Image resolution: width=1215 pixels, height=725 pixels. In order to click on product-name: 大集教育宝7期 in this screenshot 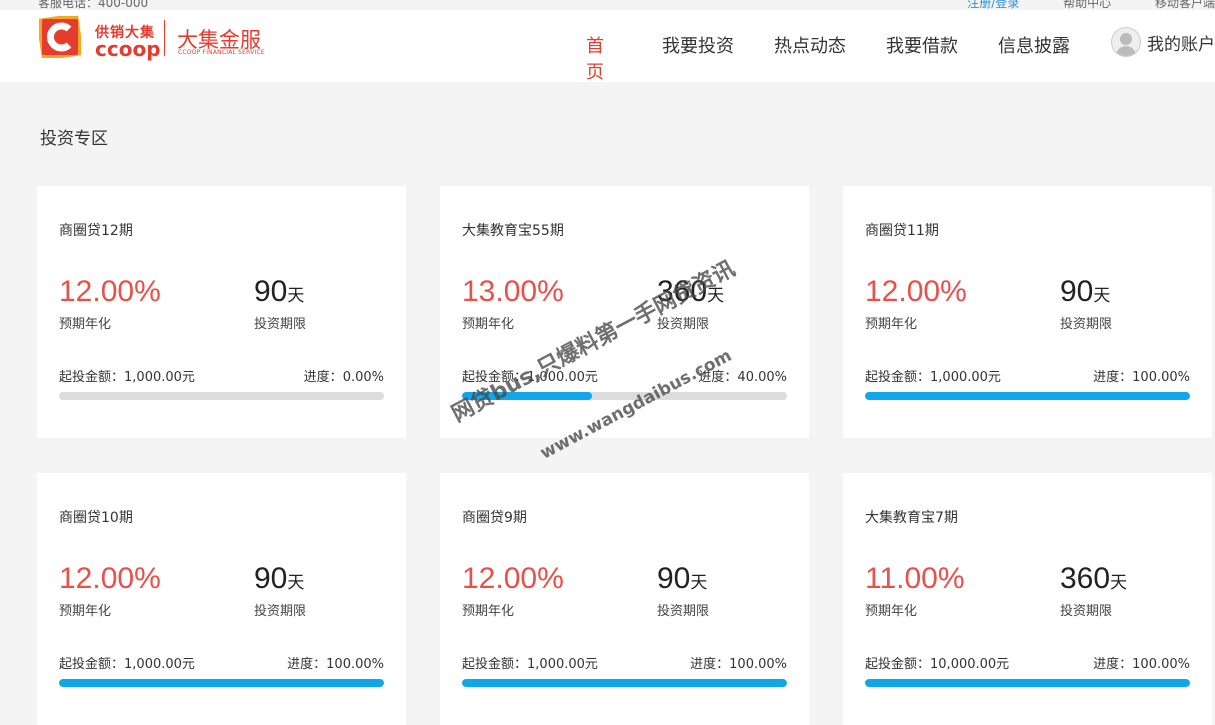, I will do `click(911, 517)`.